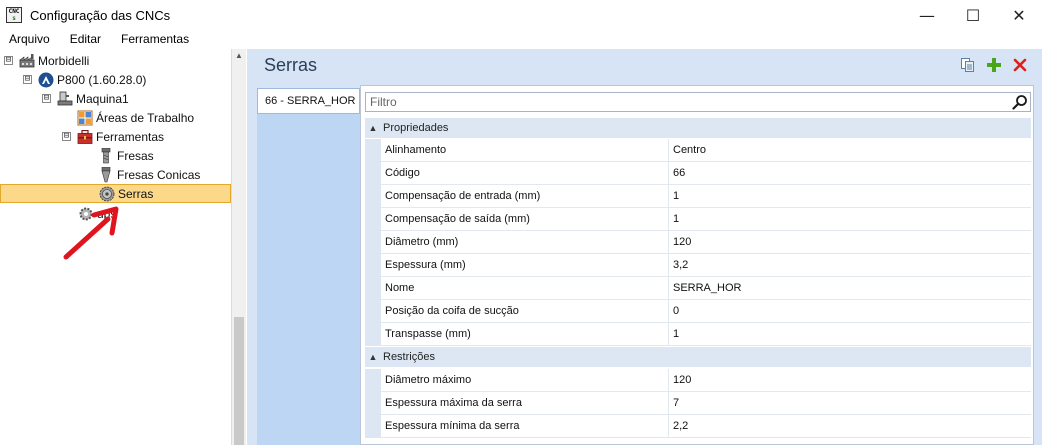 The height and width of the screenshot is (445, 1042). Describe the element at coordinates (115, 193) in the screenshot. I see `tree-node-serras: Serras` at that location.